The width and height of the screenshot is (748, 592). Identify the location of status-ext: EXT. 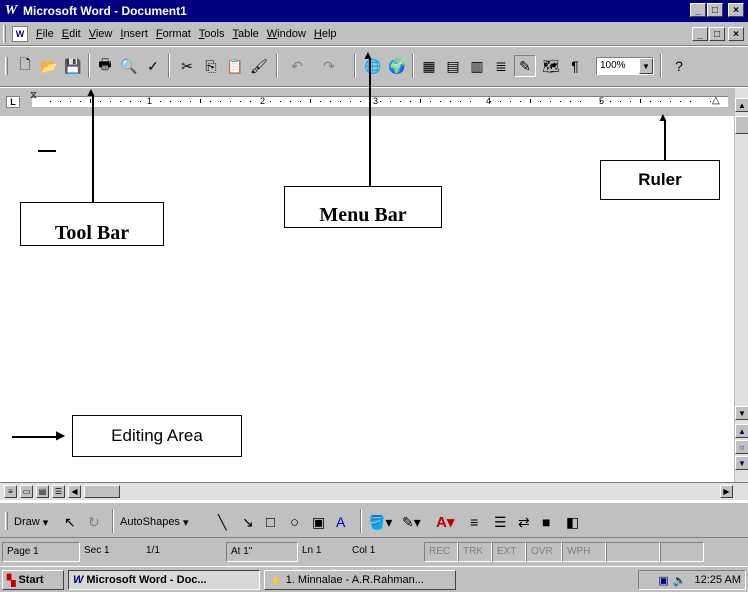
(509, 552).